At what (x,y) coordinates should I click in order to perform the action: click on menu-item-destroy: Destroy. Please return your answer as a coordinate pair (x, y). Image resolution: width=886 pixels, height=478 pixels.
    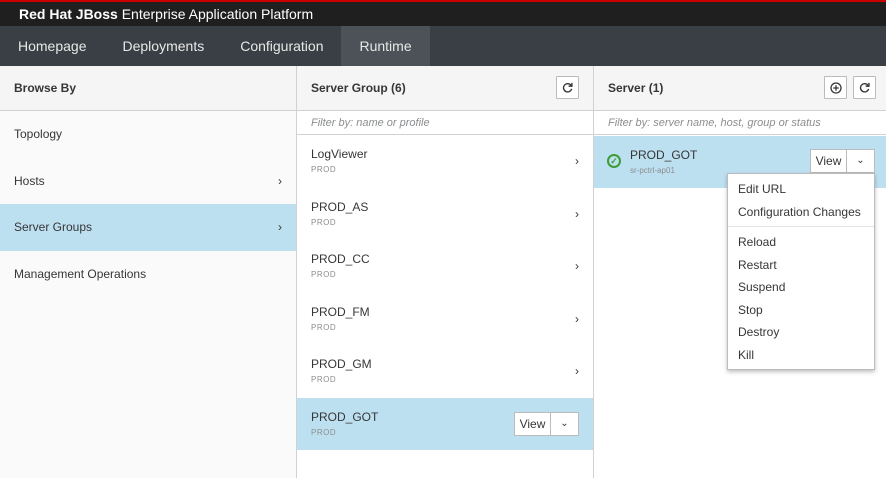
    Looking at the image, I should click on (801, 332).